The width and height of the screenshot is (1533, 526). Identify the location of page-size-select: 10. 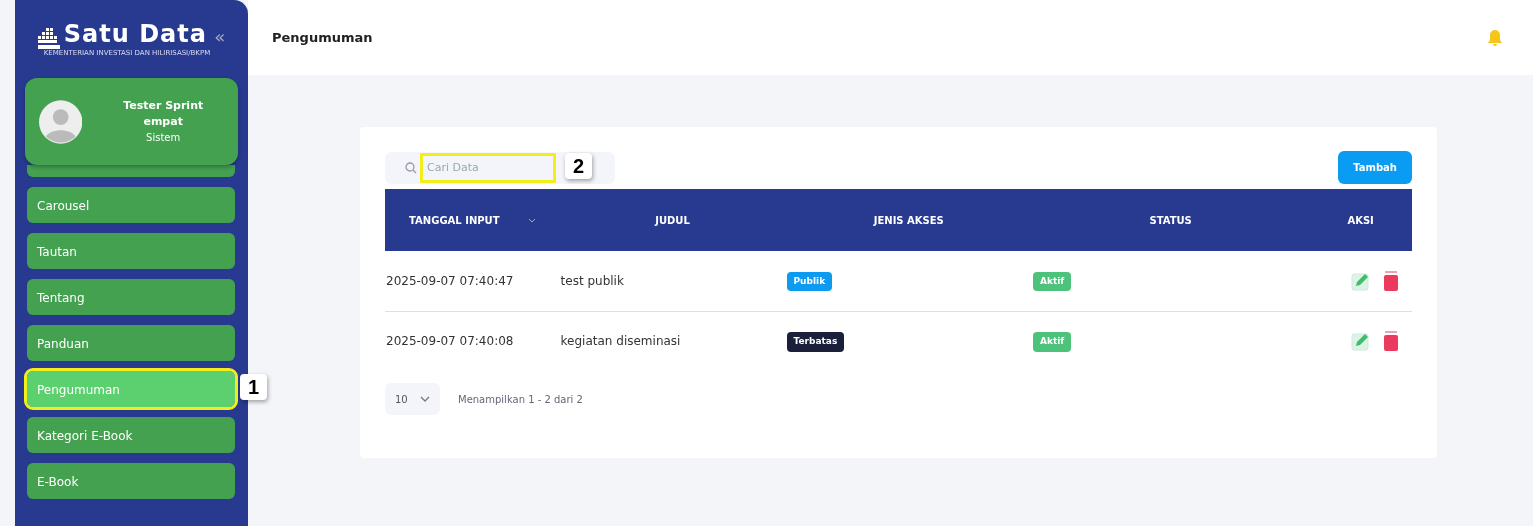
(412, 399).